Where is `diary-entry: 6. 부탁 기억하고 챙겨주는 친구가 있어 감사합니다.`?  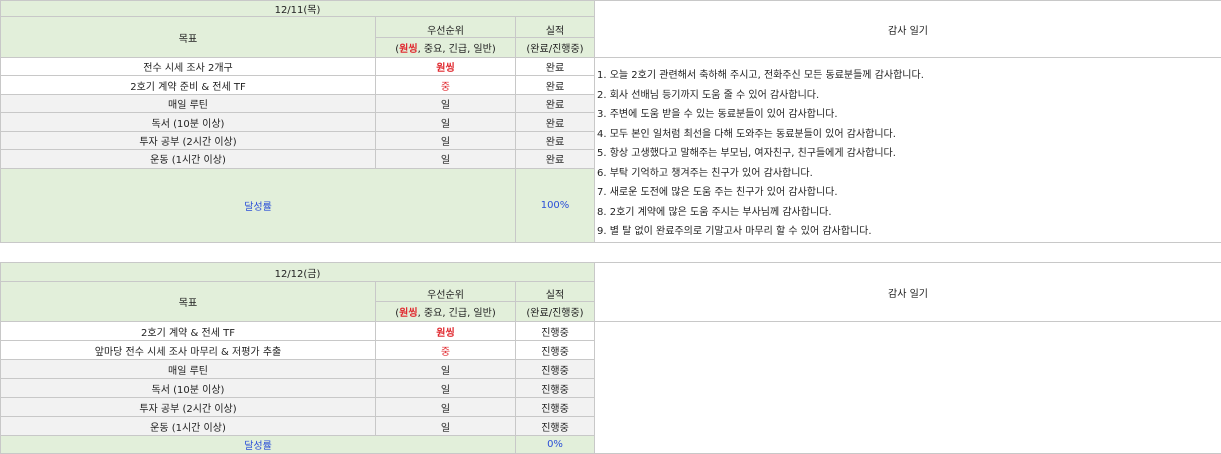
diary-entry: 6. 부탁 기억하고 챙겨주는 친구가 있어 감사합니다. is located at coordinates (909, 174).